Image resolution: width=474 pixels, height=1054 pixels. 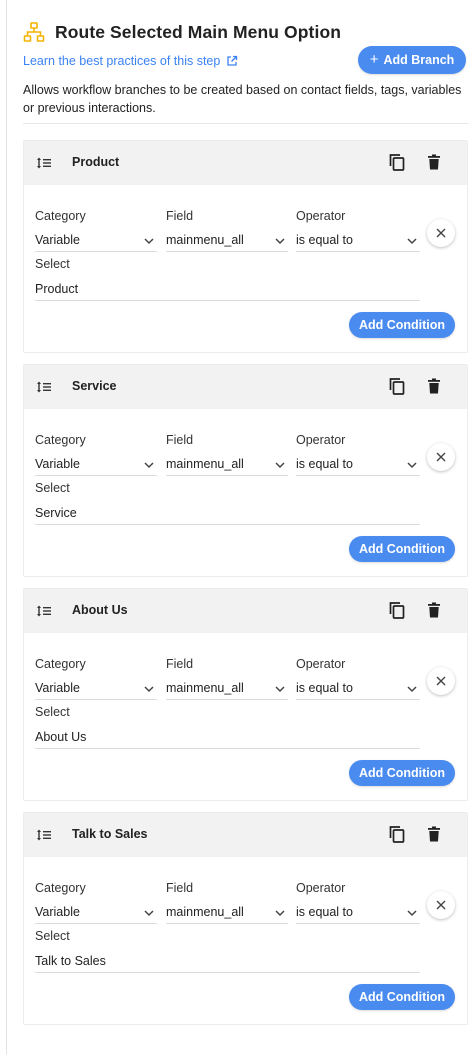 What do you see at coordinates (245, 387) in the screenshot?
I see `branch-header: Service` at bounding box center [245, 387].